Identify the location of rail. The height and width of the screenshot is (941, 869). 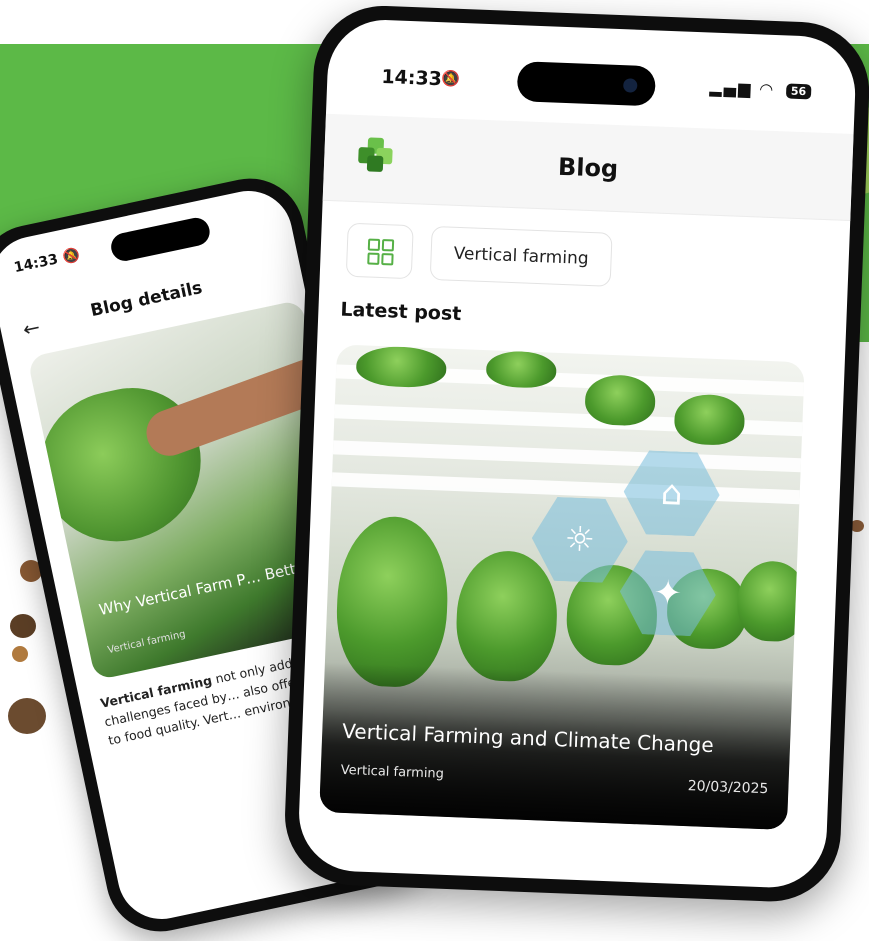
(562, 456).